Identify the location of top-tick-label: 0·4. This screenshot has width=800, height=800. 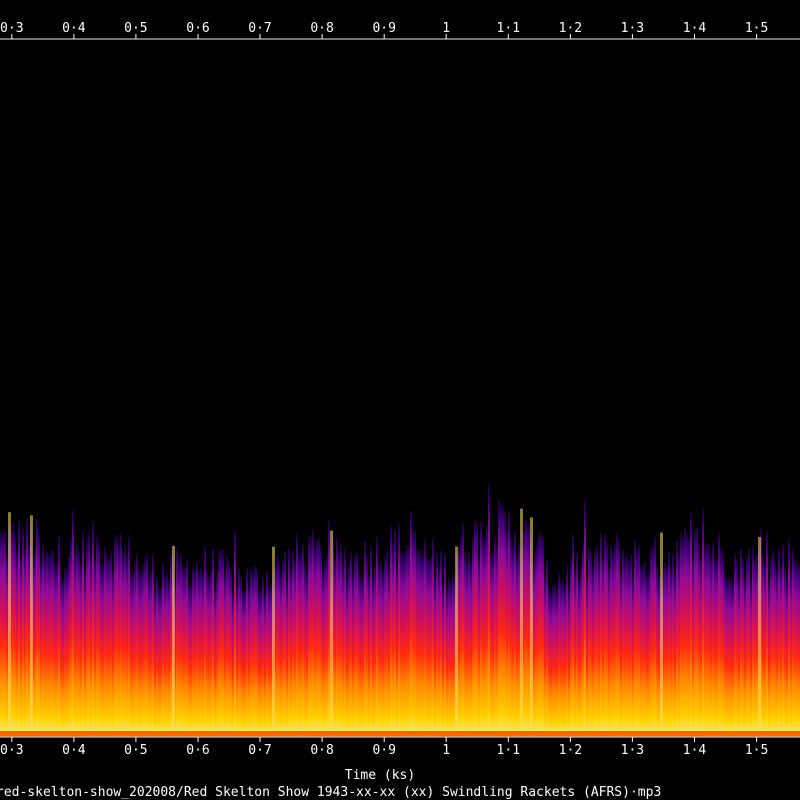
(74, 28).